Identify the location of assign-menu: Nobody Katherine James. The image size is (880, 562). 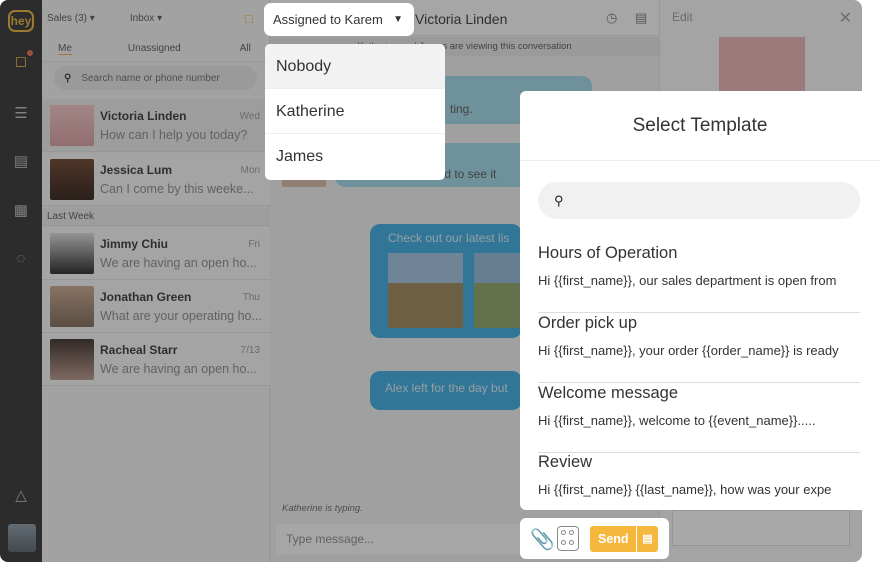
(355, 112).